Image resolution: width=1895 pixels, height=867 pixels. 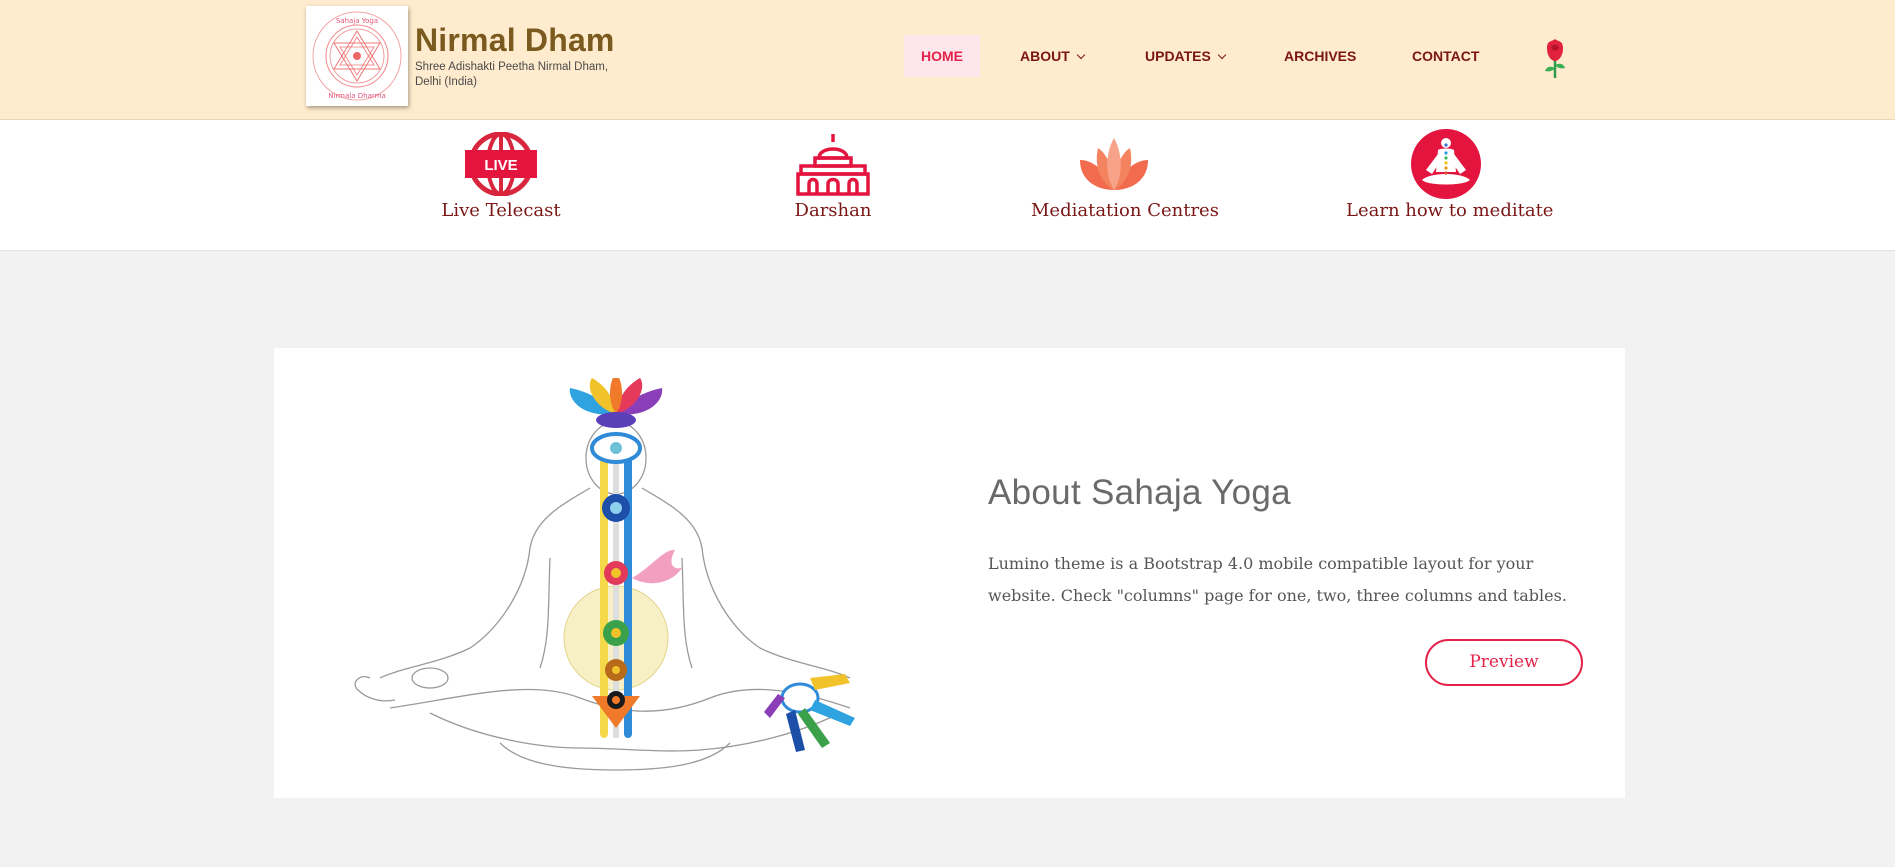 I want to click on live-badge: LIVE, so click(x=500, y=165).